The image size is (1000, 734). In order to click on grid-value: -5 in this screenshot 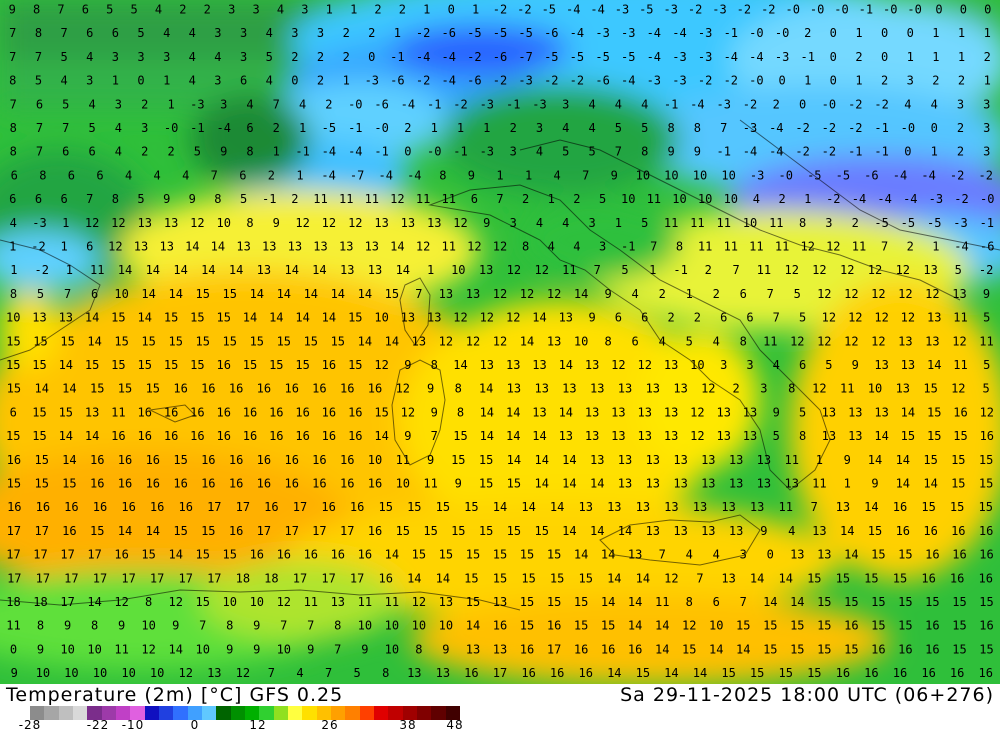, I will do `click(474, 33)`.